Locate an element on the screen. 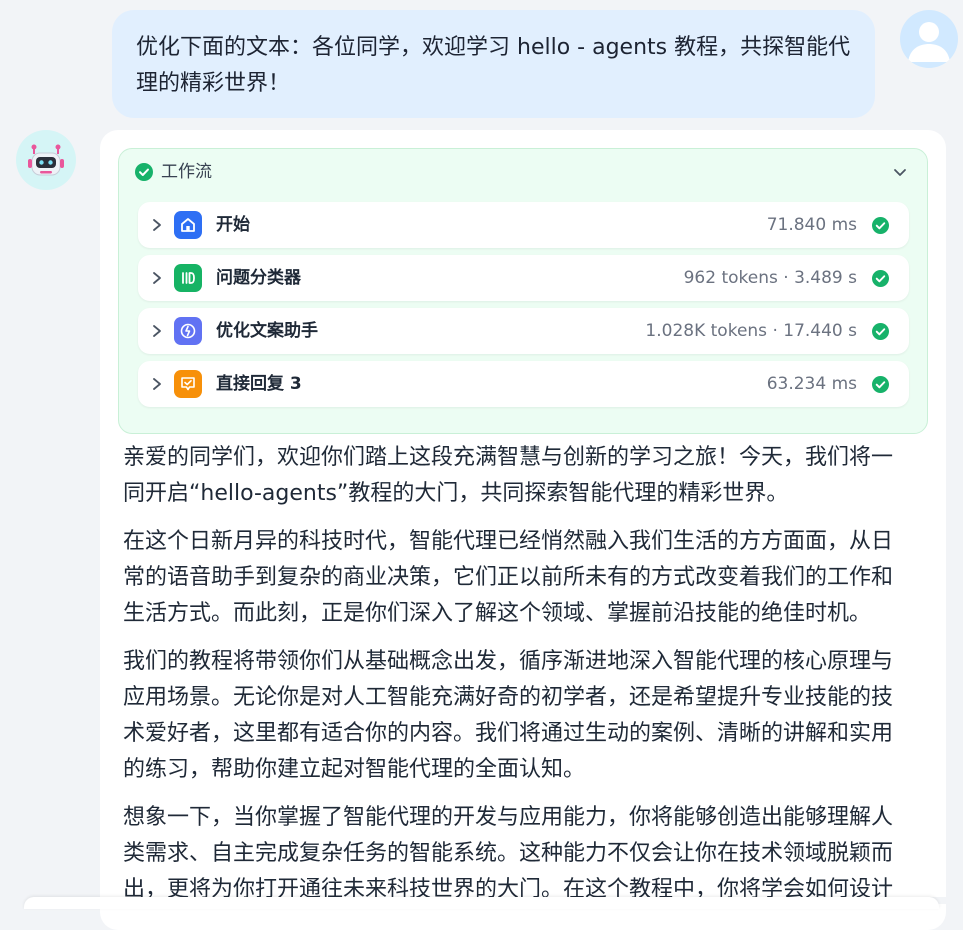 This screenshot has height=930, width=963. chat-input-box is located at coordinates (481, 903).